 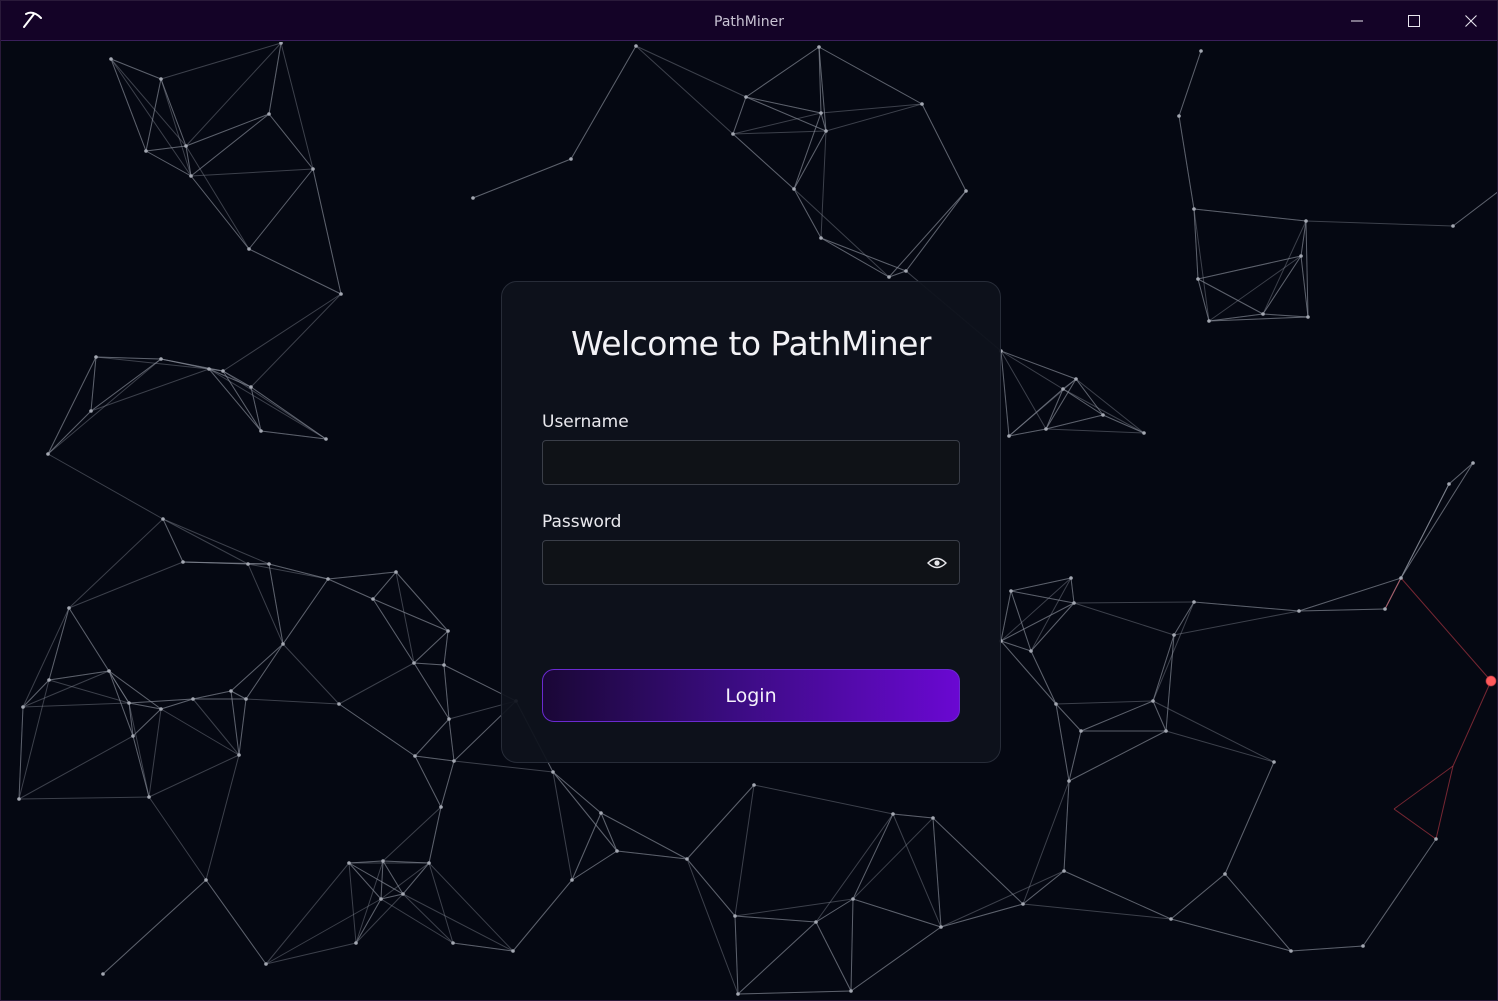 I want to click on minimize-icon, so click(x=1357, y=21).